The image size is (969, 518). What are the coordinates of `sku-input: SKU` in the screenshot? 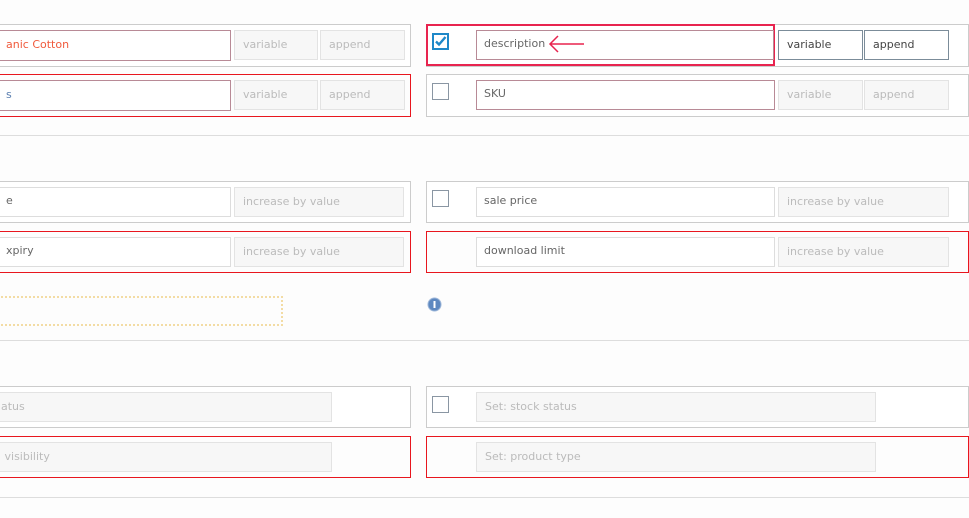 It's located at (625, 95).